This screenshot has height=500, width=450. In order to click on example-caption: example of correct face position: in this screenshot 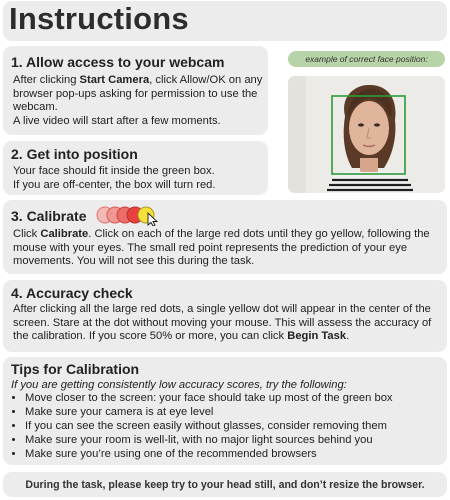, I will do `click(366, 59)`.